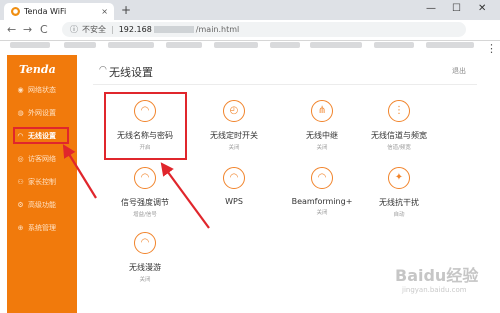 The width and height of the screenshot is (500, 313). I want to click on baidu-watermark-url: jingyan.baidu.com, so click(434, 290).